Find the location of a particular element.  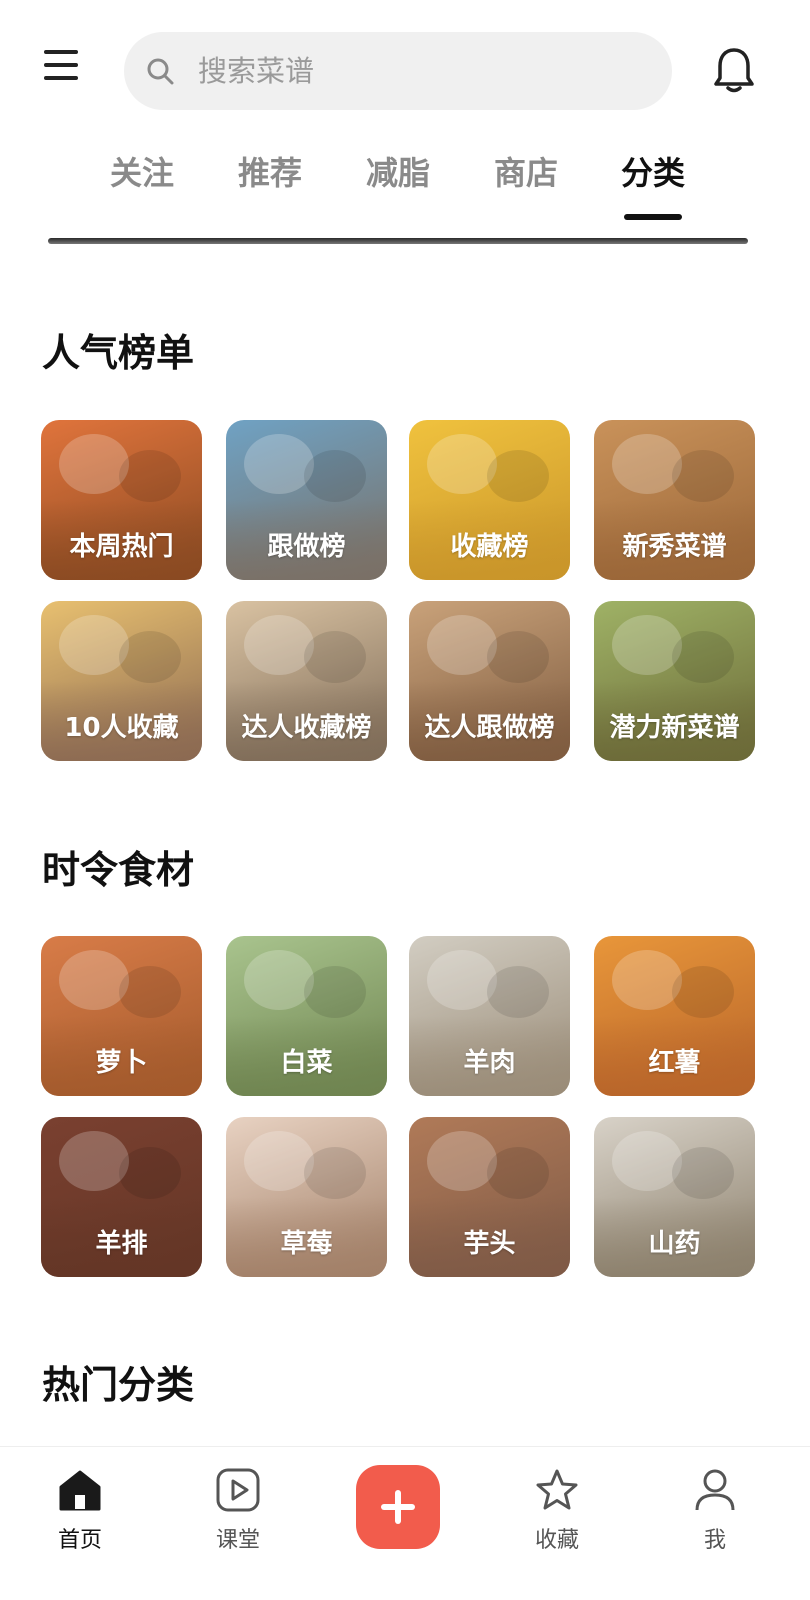

add-recipe-button is located at coordinates (398, 1507).